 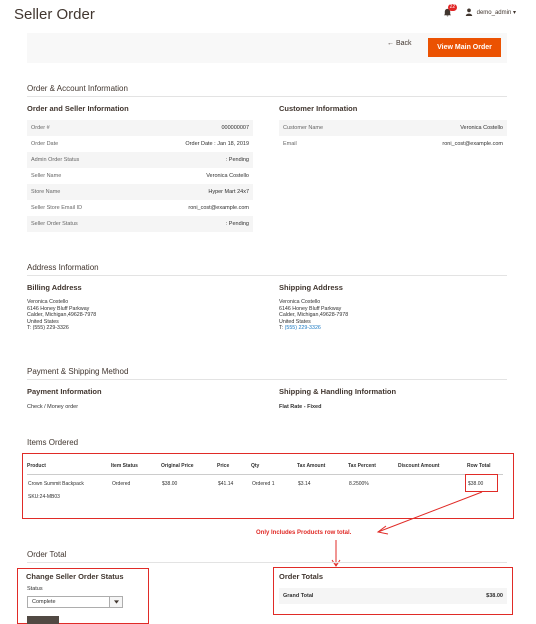 I want to click on update-status-button, so click(x=43, y=620).